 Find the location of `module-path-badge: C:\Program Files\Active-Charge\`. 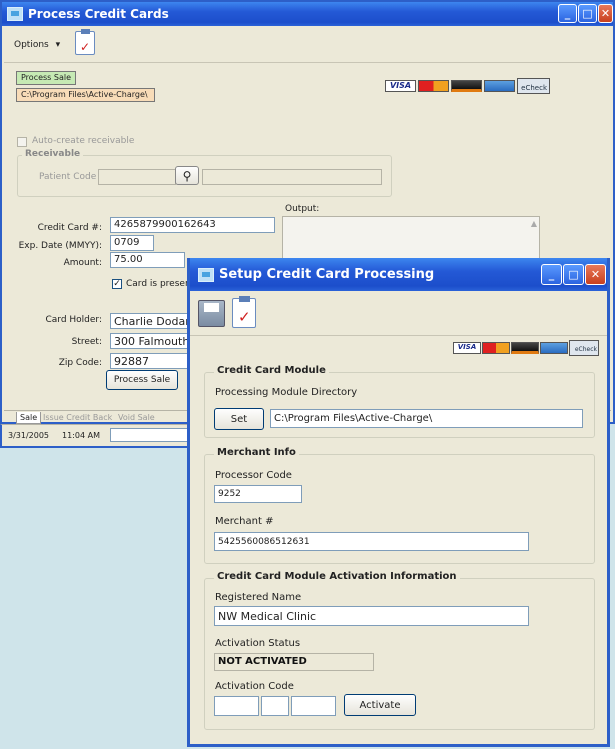

module-path-badge: C:\Program Files\Active-Charge\ is located at coordinates (85, 95).